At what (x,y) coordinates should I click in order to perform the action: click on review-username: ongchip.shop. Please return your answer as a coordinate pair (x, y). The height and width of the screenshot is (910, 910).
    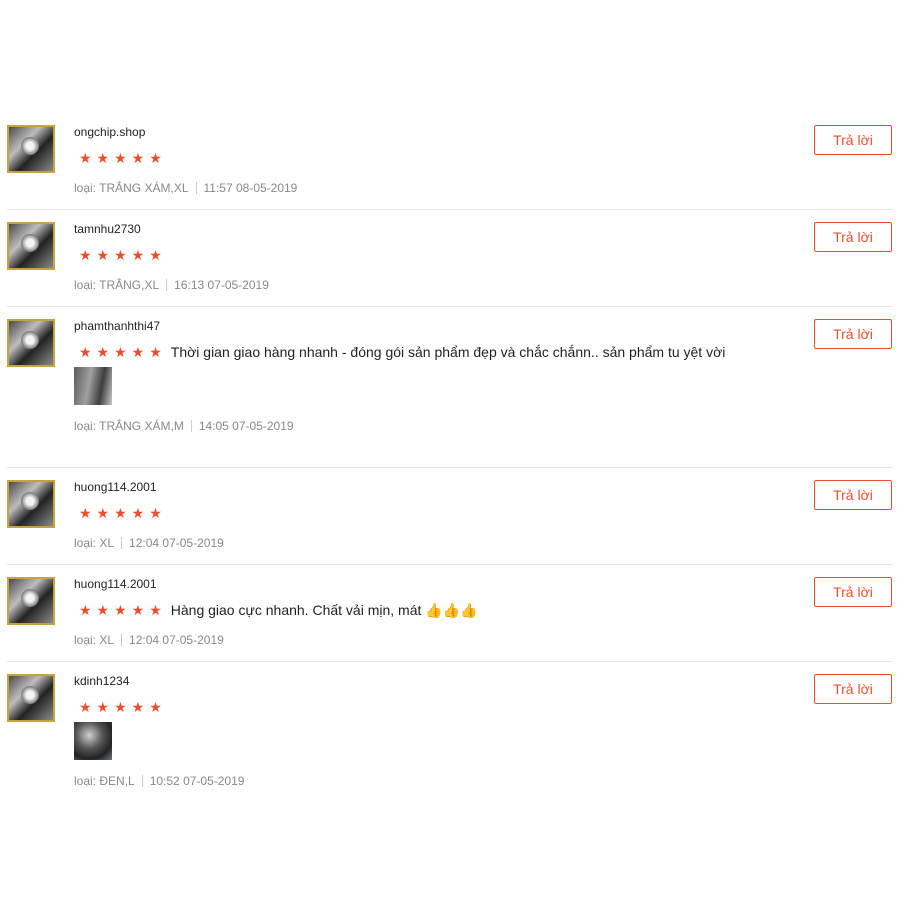
    Looking at the image, I should click on (483, 132).